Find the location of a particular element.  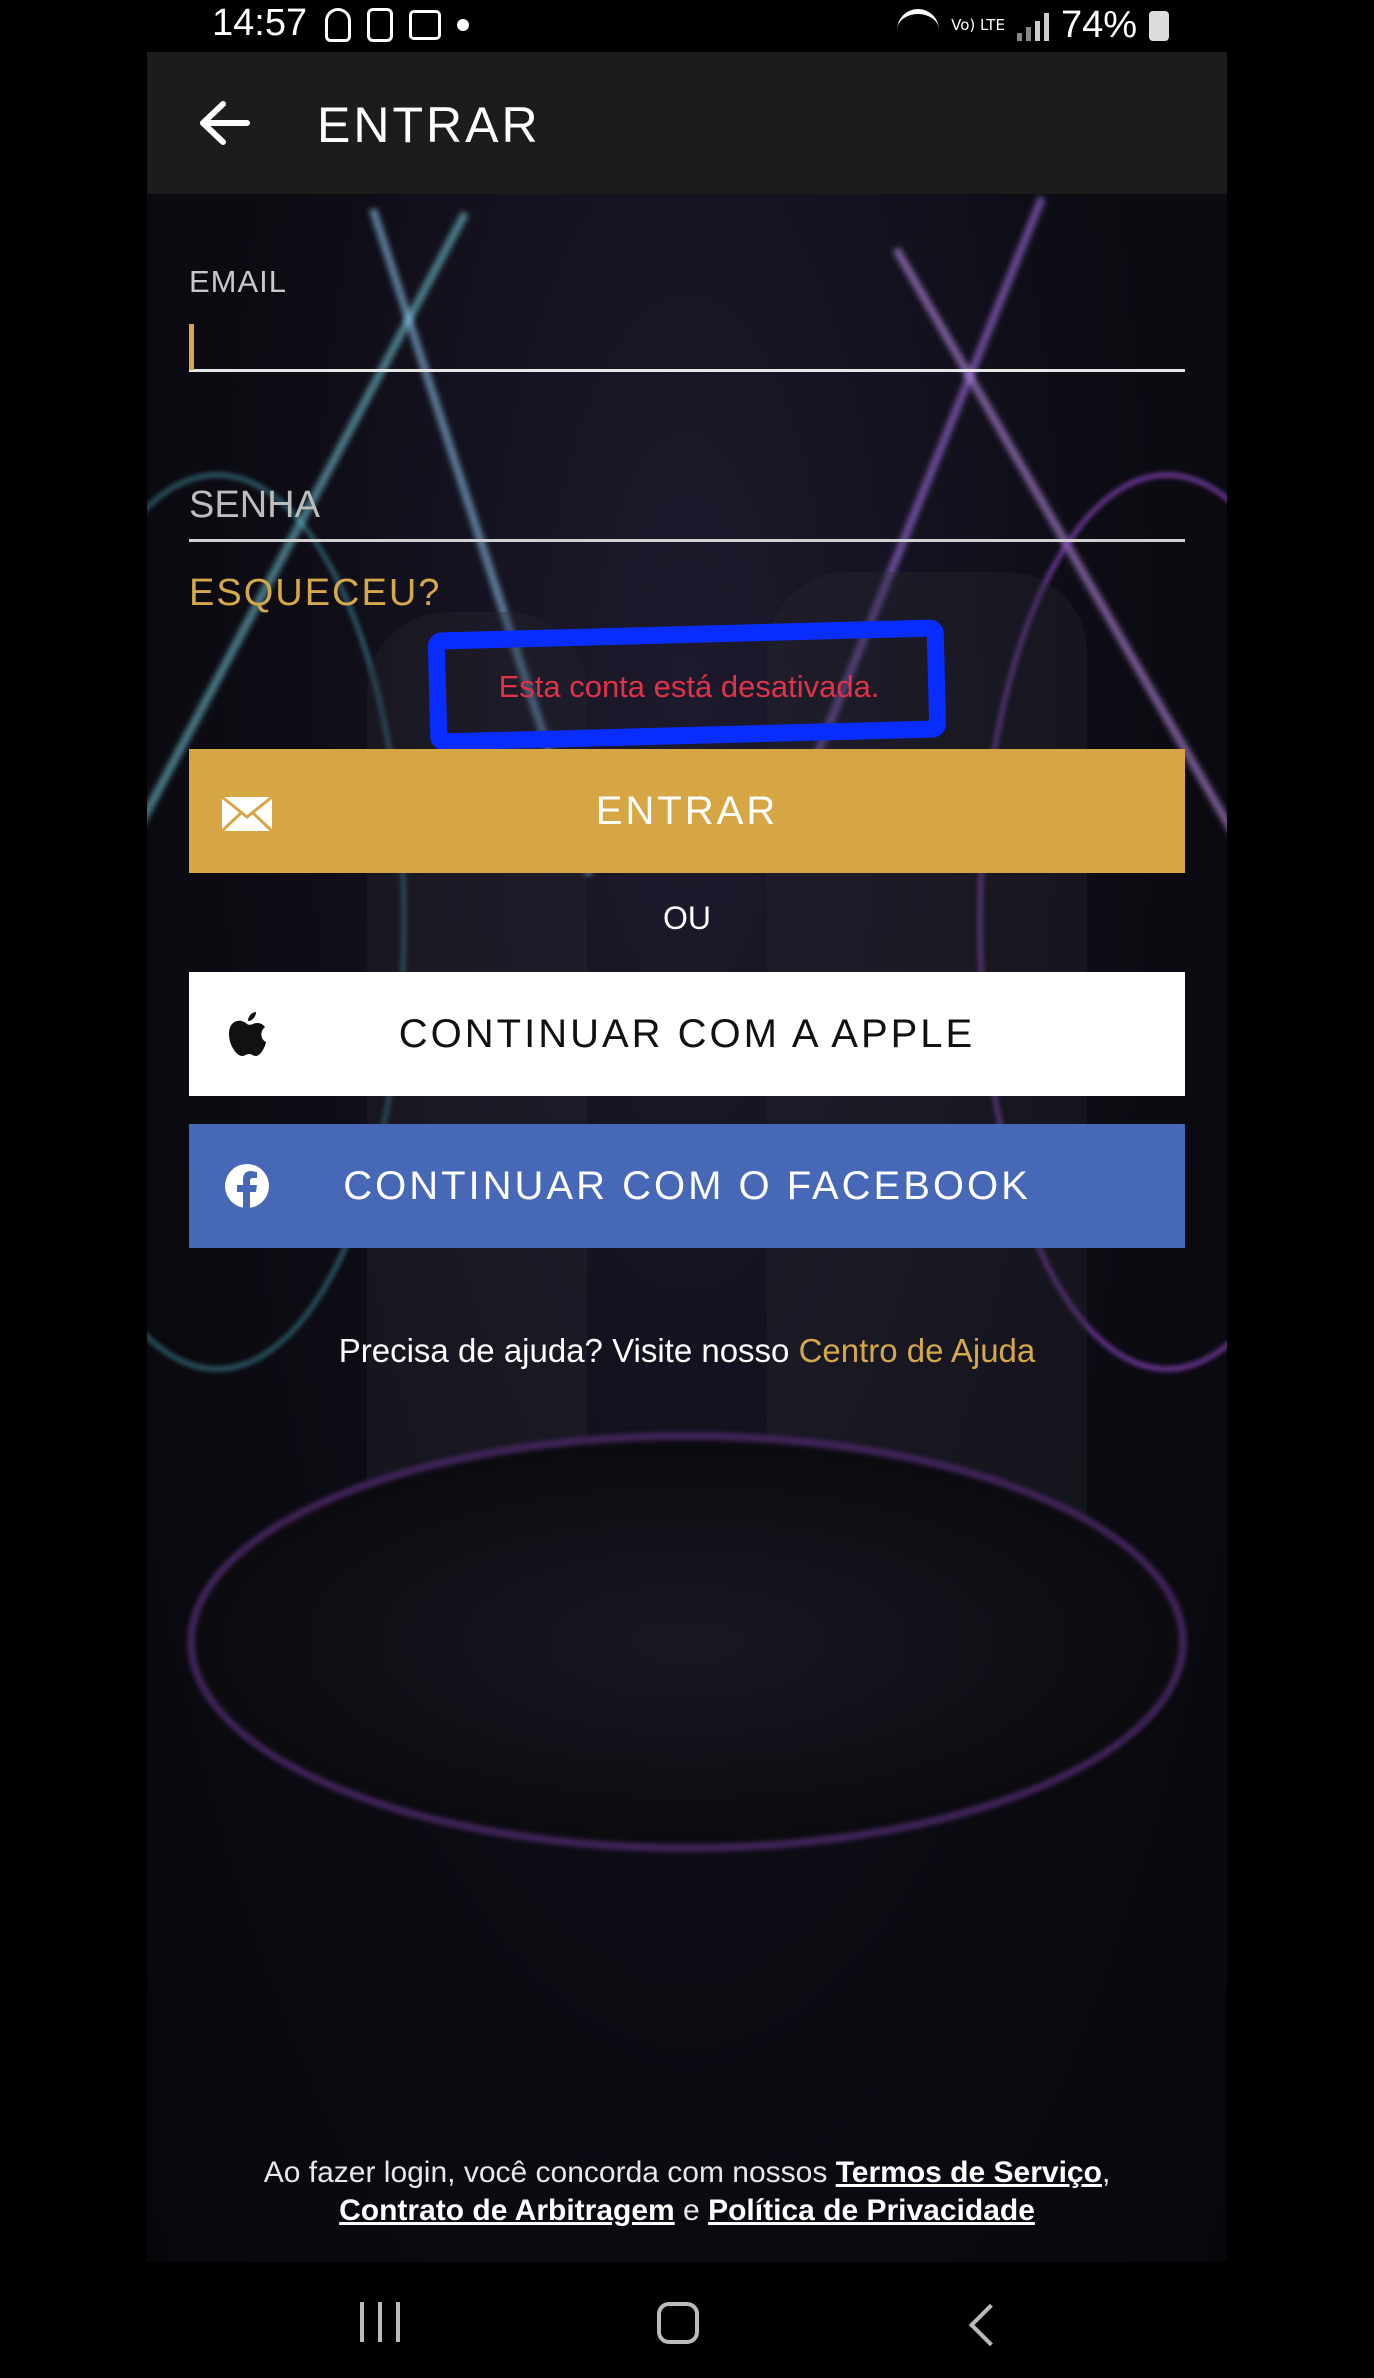

login-button: ENTRAR is located at coordinates (687, 811).